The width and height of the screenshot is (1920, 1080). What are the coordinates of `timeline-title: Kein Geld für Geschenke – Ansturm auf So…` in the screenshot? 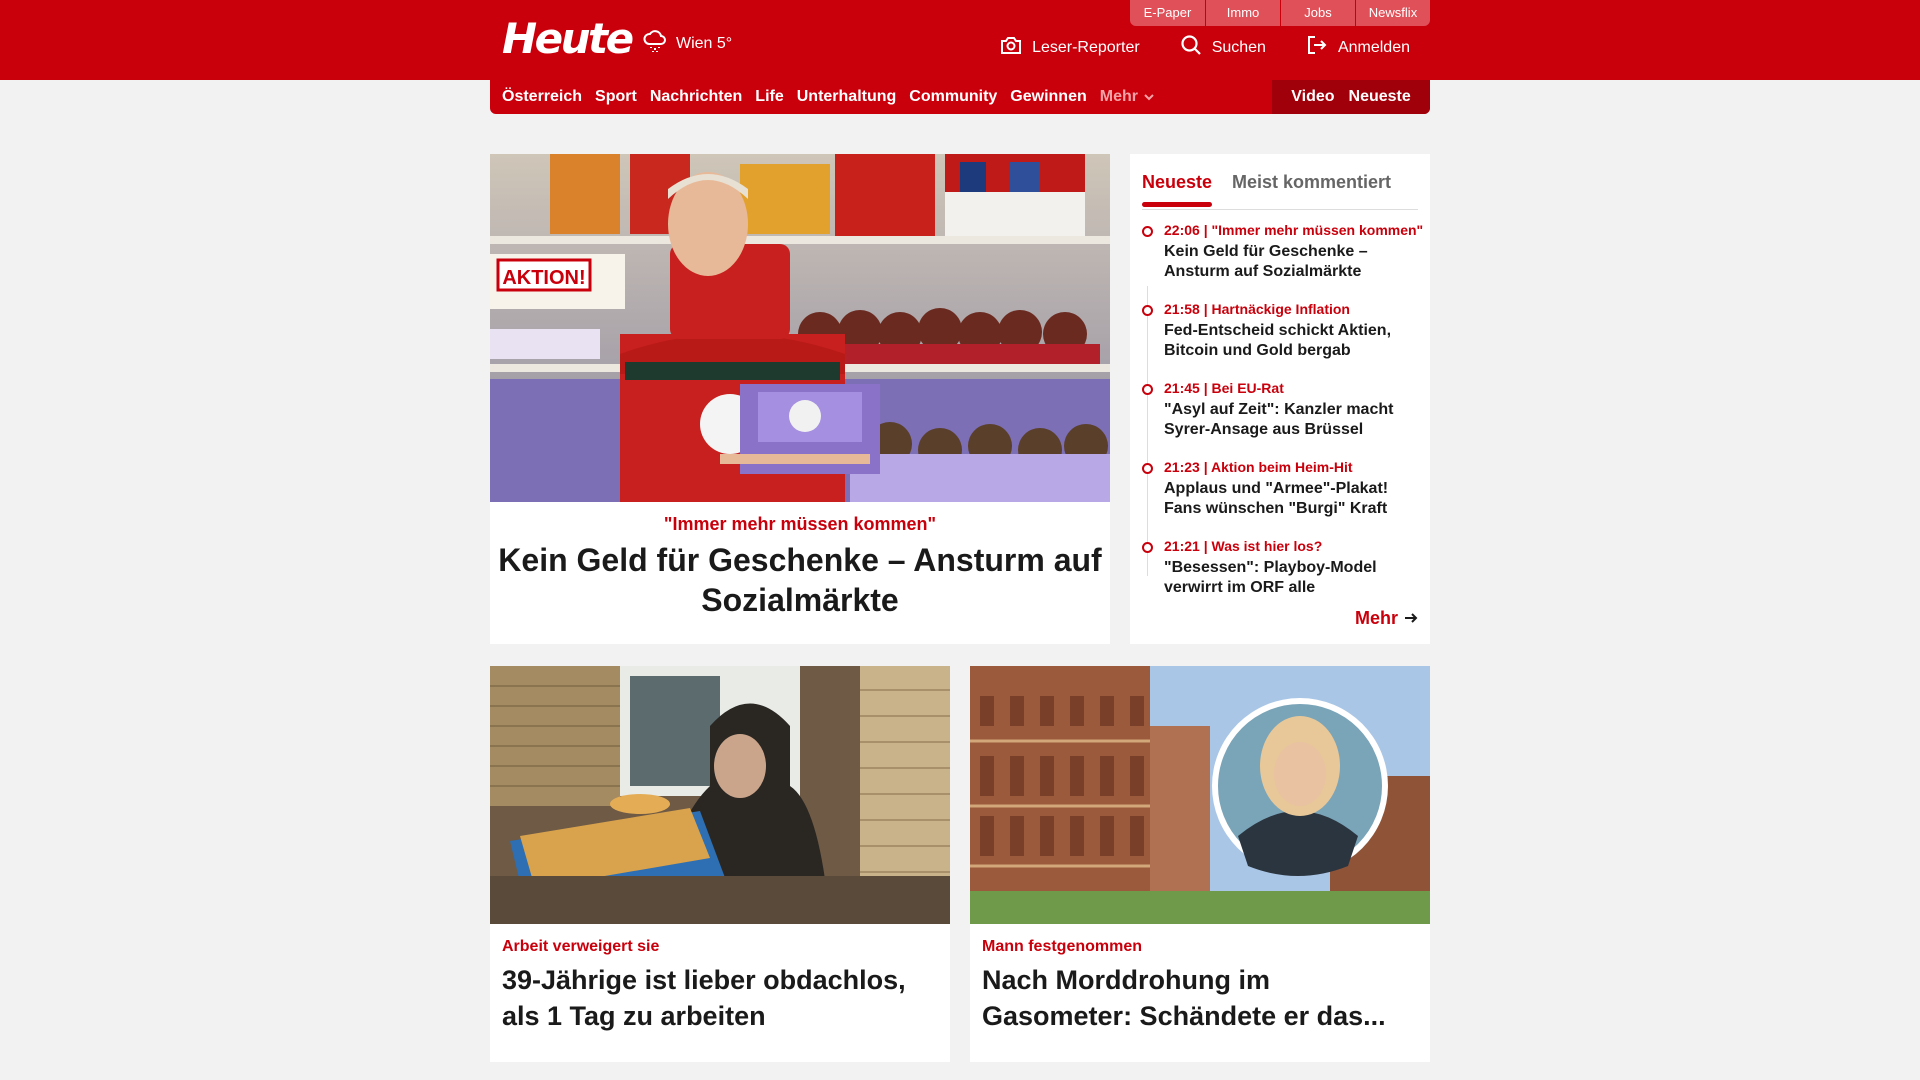 It's located at (1295, 262).